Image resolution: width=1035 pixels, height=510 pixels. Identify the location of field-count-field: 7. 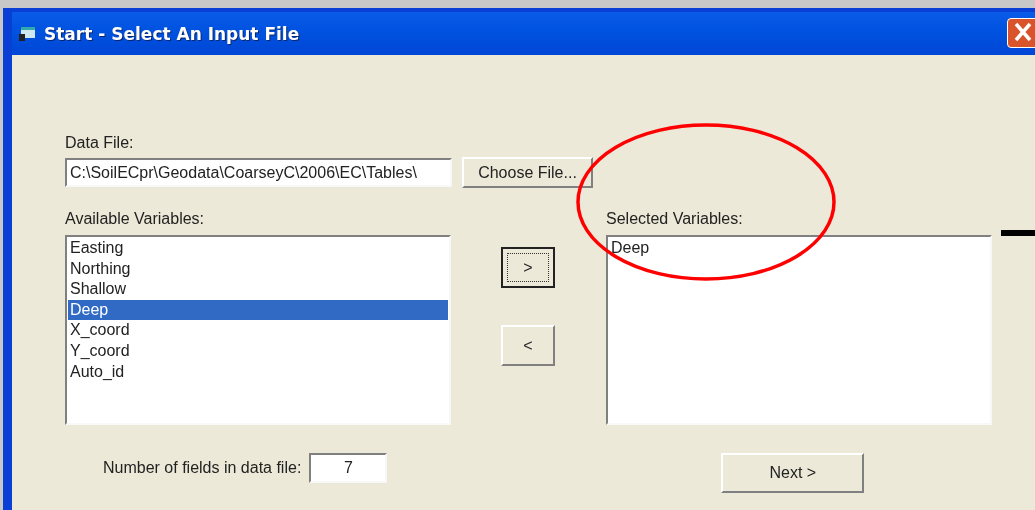
(348, 468).